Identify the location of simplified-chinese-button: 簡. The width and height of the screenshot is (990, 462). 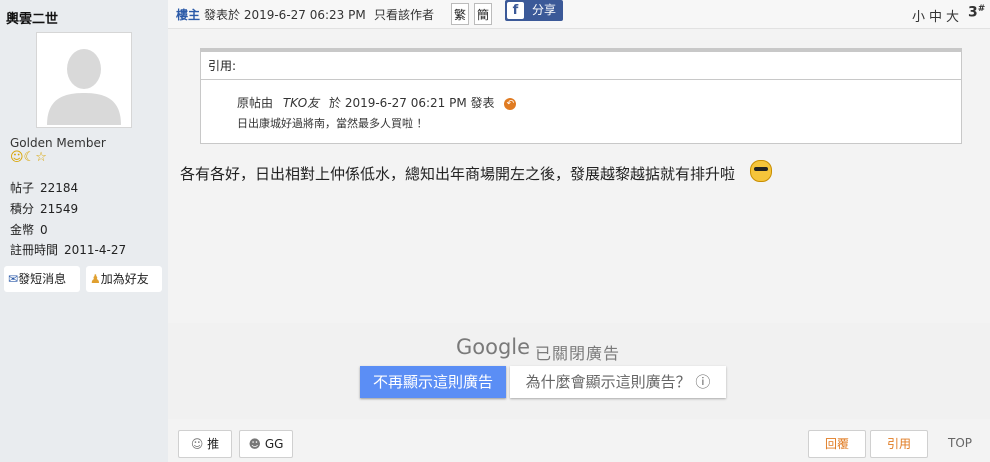
(483, 14).